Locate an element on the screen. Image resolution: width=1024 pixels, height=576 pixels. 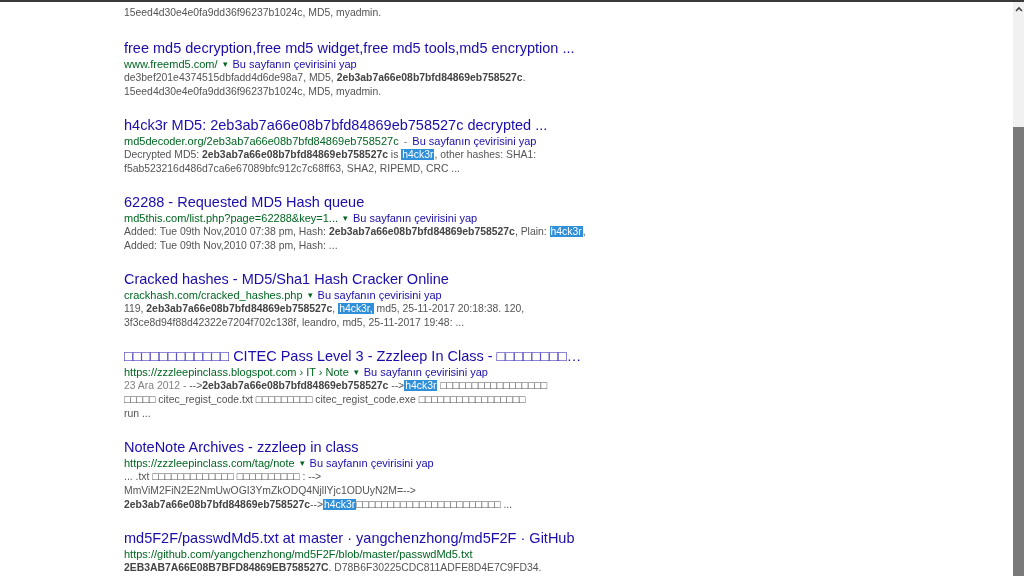
snippet-text: 119, 2eb3ab7a66e08b7bfd84869eb758527c, h4ck3r, md5, 25-11-2017 20:18:38. 120, is located at coordinates (324, 309).